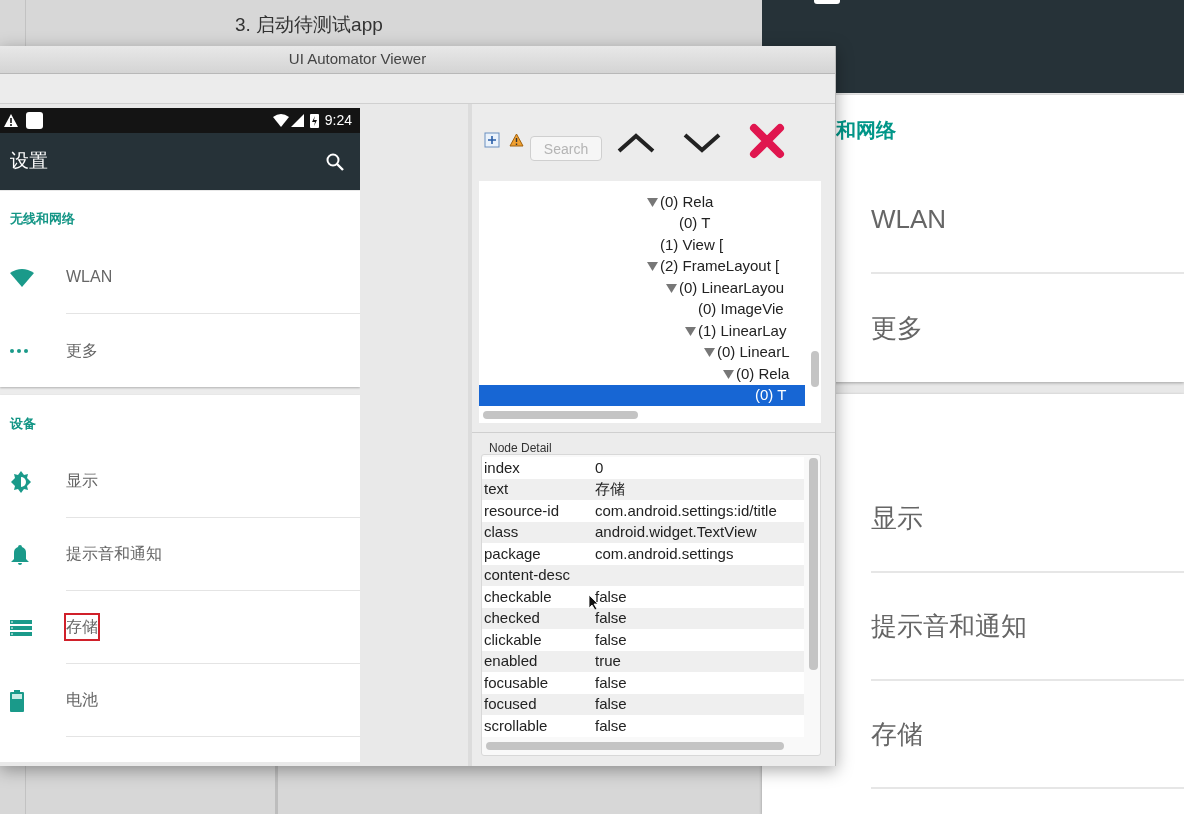  Describe the element at coordinates (512, 618) in the screenshot. I see `property-name: checked` at that location.